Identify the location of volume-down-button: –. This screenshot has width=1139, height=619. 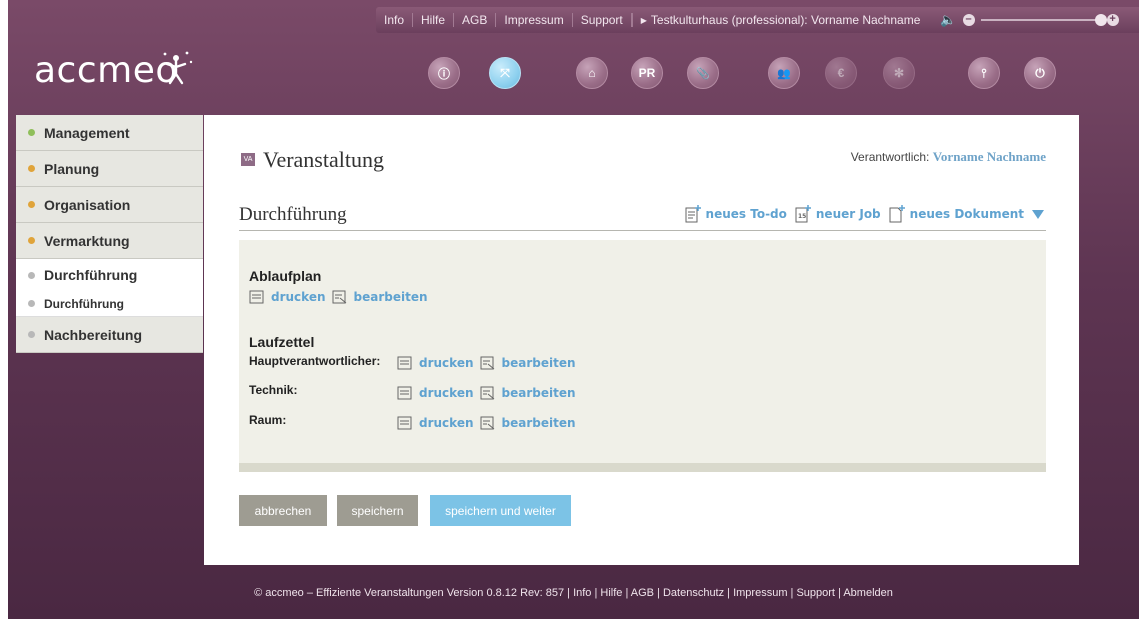
(968, 20).